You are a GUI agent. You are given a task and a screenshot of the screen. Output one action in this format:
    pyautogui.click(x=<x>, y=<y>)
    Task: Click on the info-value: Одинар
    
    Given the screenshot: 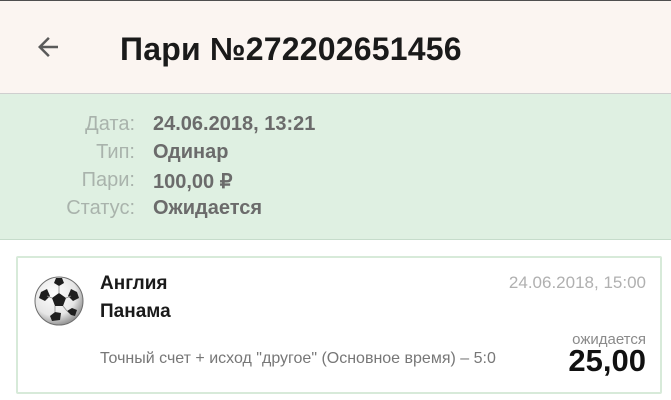 What is the action you would take?
    pyautogui.click(x=191, y=152)
    